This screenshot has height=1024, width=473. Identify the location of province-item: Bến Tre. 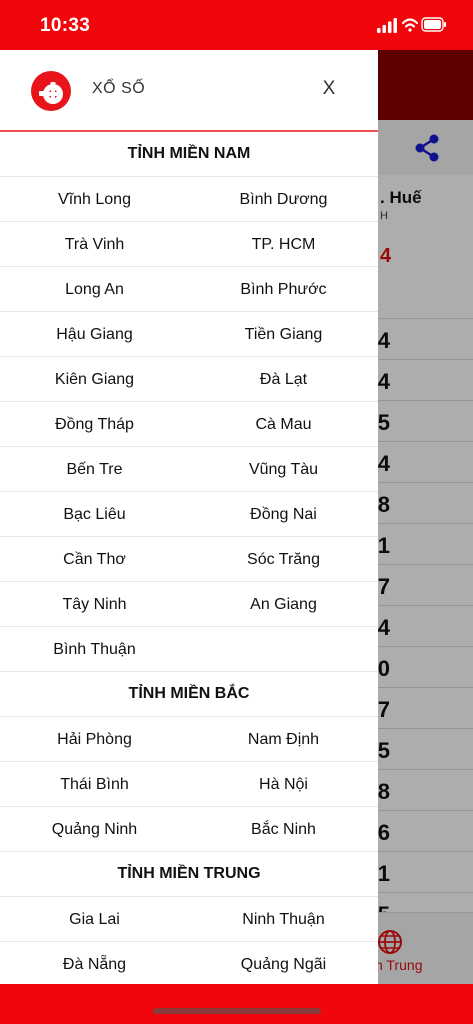
(94, 469).